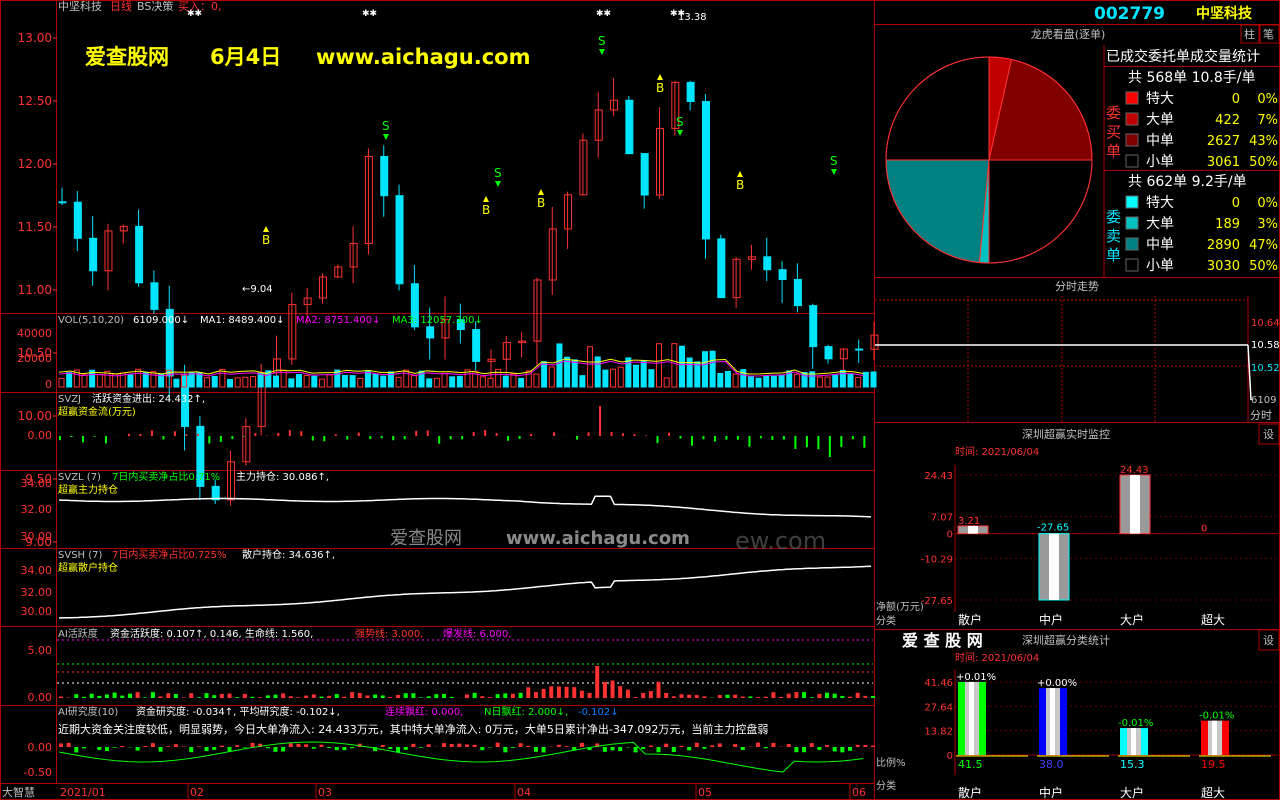  What do you see at coordinates (705, 792) in the screenshot?
I see `date-label-5: 05` at bounding box center [705, 792].